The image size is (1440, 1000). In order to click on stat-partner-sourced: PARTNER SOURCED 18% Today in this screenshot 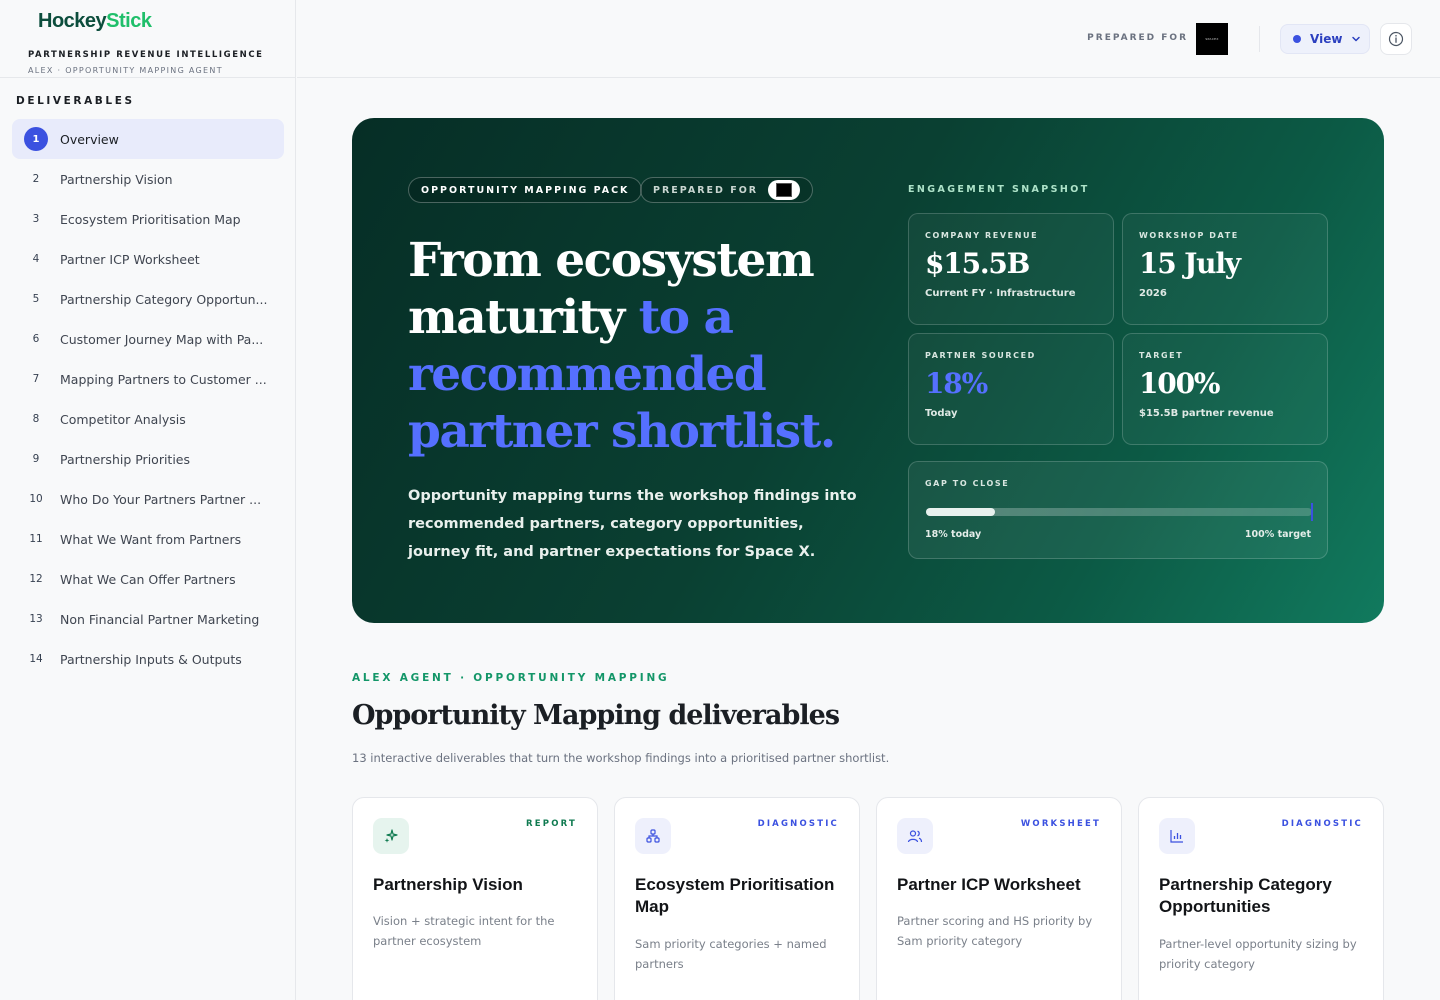, I will do `click(1011, 389)`.